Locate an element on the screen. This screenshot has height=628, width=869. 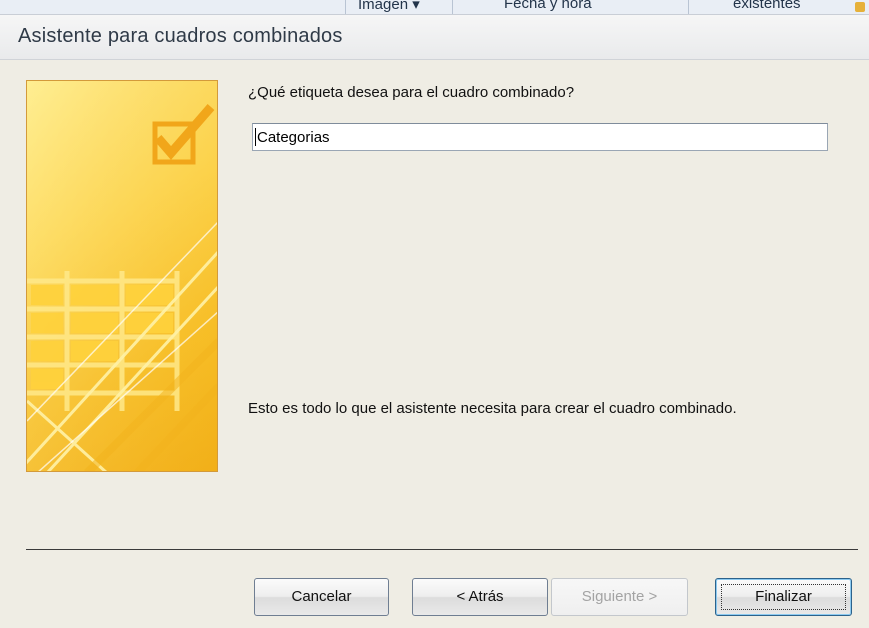
ribbon-item-existentes: existentes is located at coordinates (767, 6).